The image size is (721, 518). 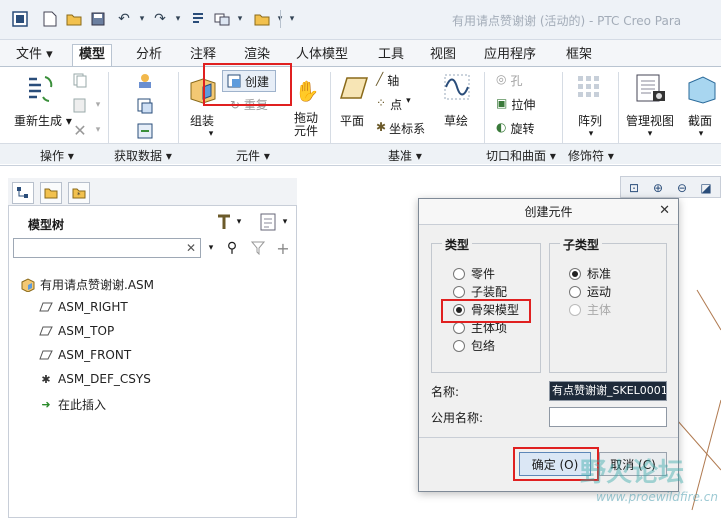 What do you see at coordinates (34, 55) in the screenshot?
I see `tab-file: 文件 ▾` at bounding box center [34, 55].